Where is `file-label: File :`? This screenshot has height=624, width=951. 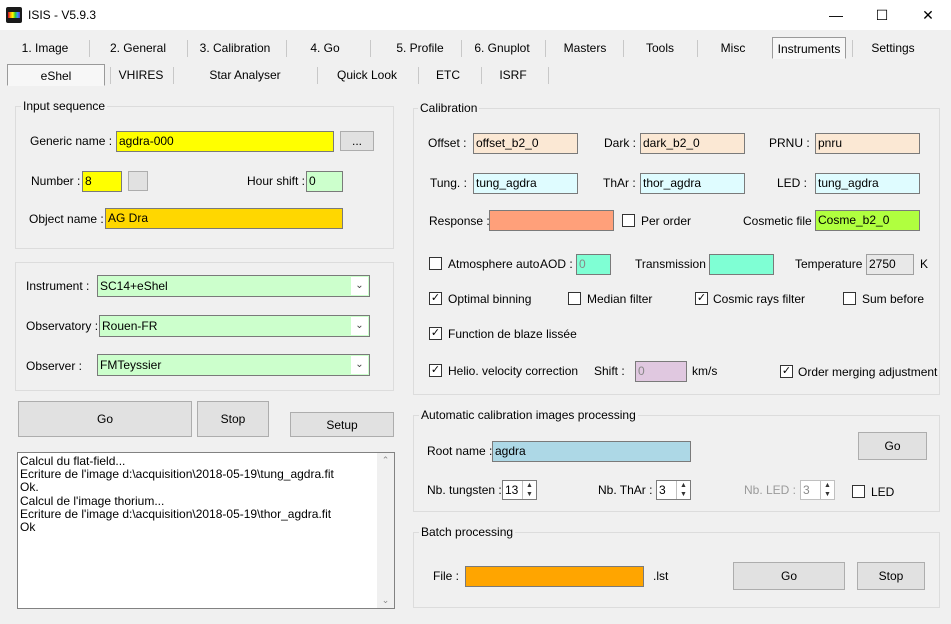
file-label: File : is located at coordinates (446, 576).